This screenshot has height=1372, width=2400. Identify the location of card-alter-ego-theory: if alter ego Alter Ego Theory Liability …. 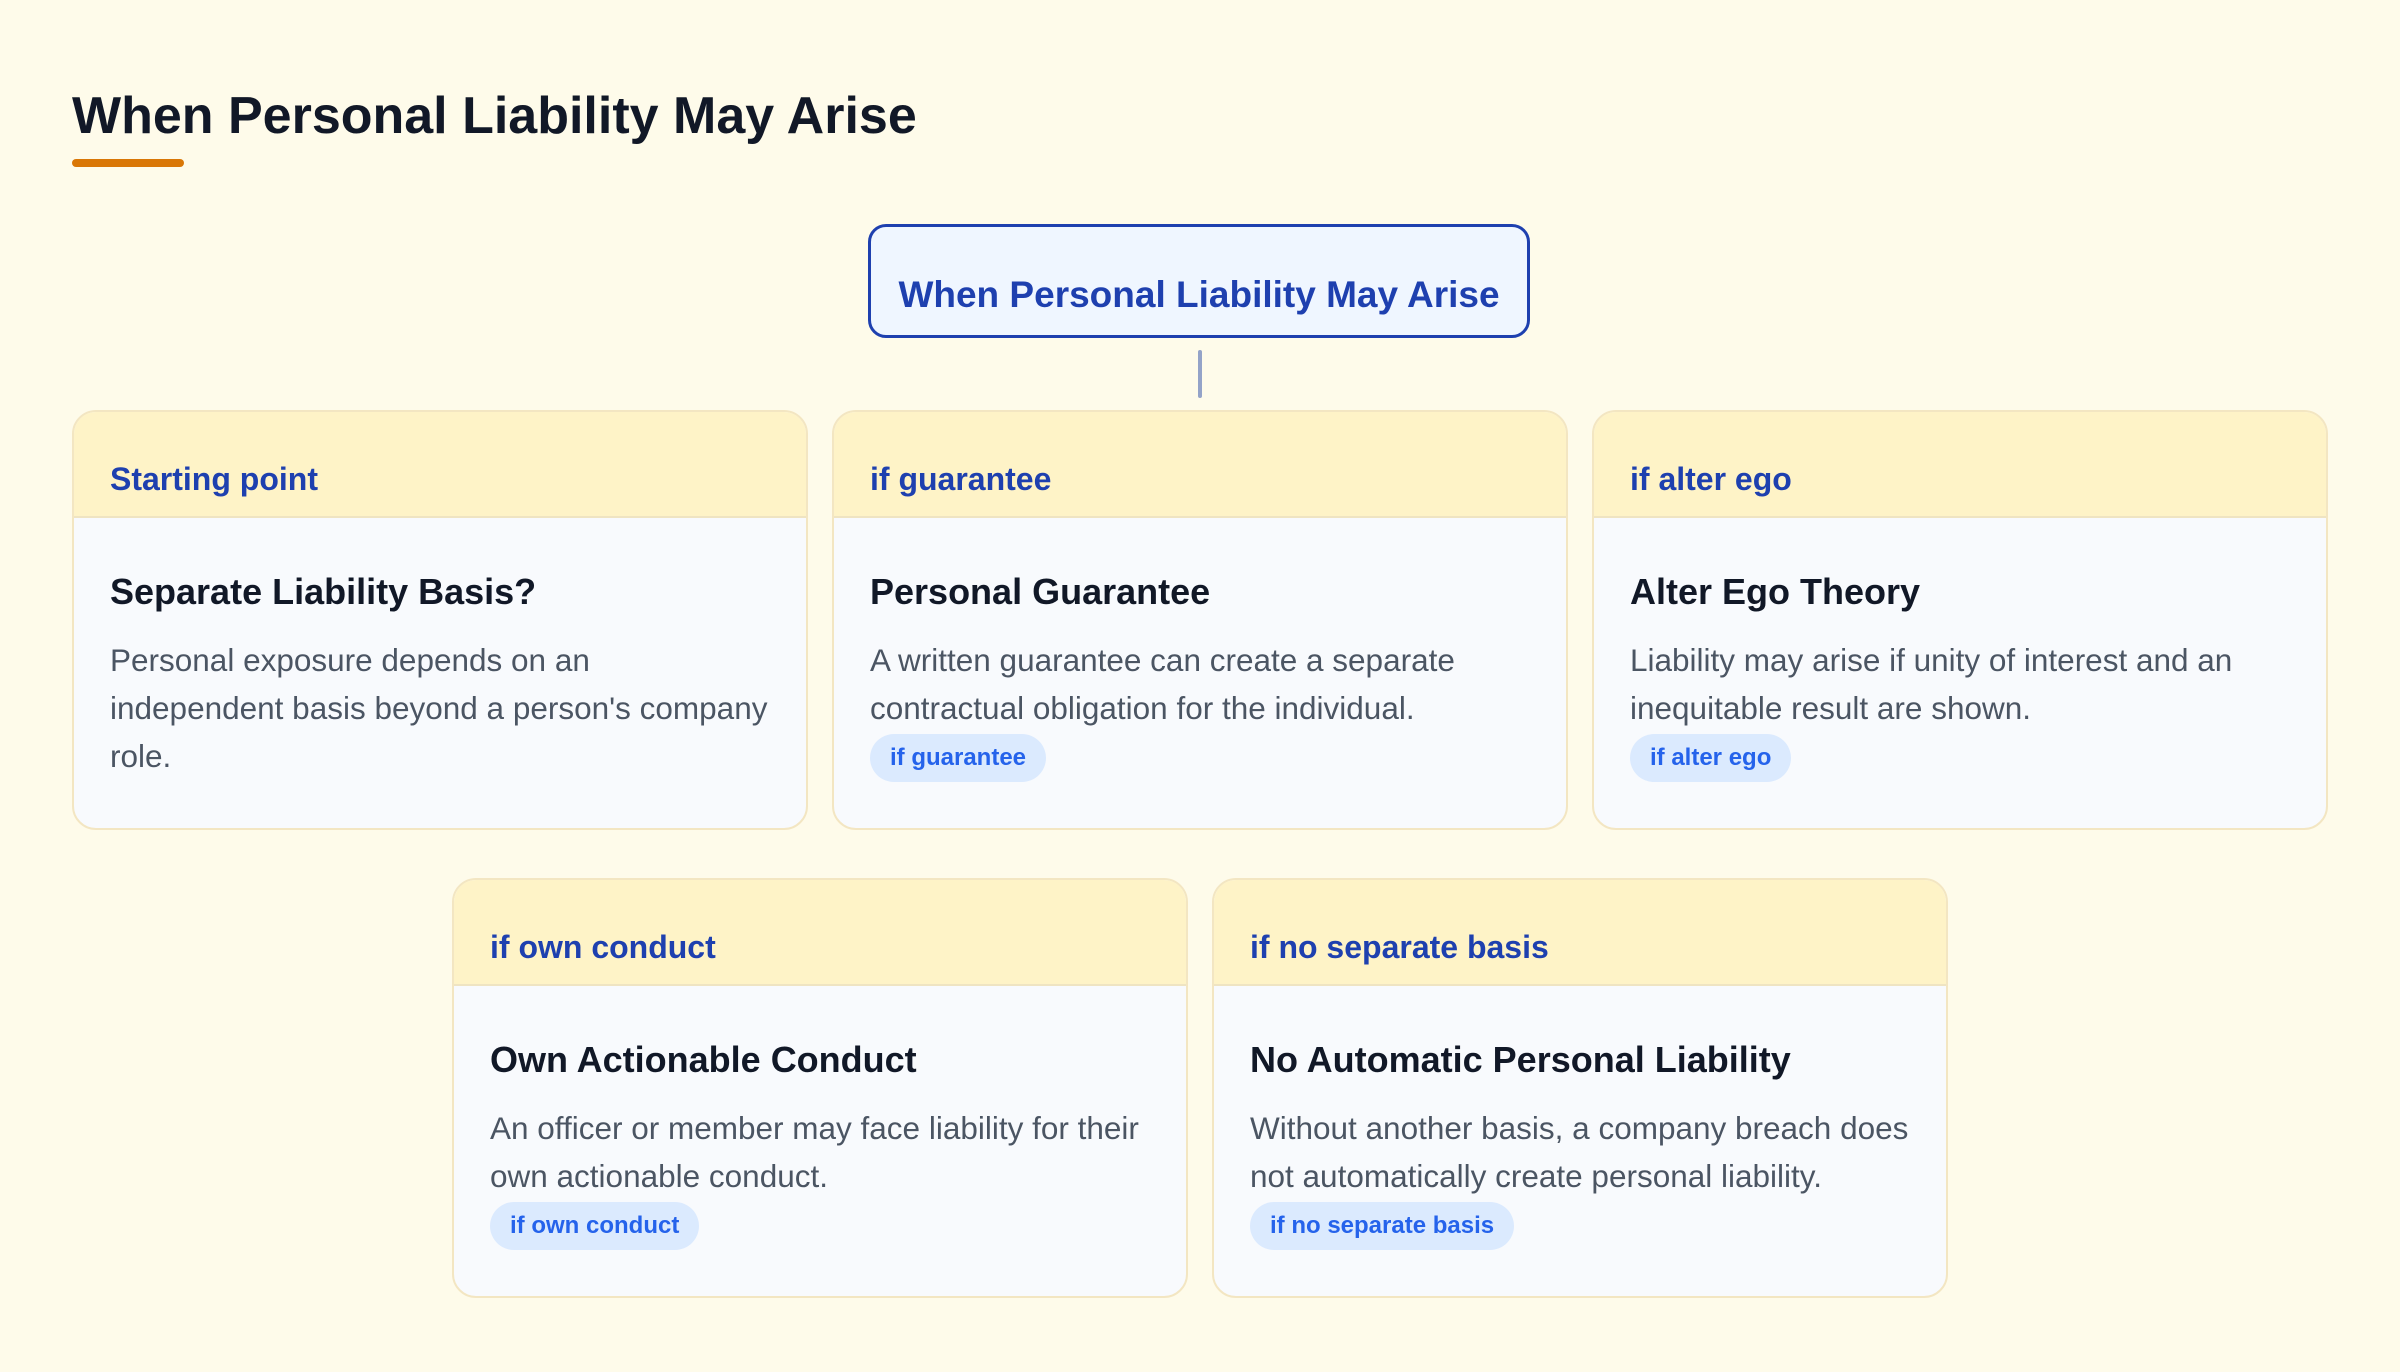
(1960, 620).